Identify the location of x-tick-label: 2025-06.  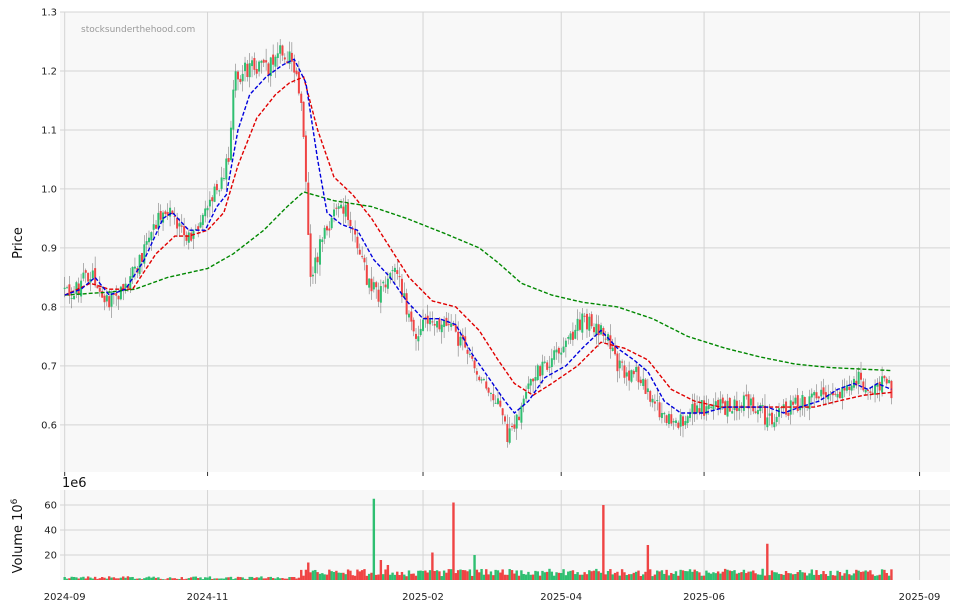
(704, 597).